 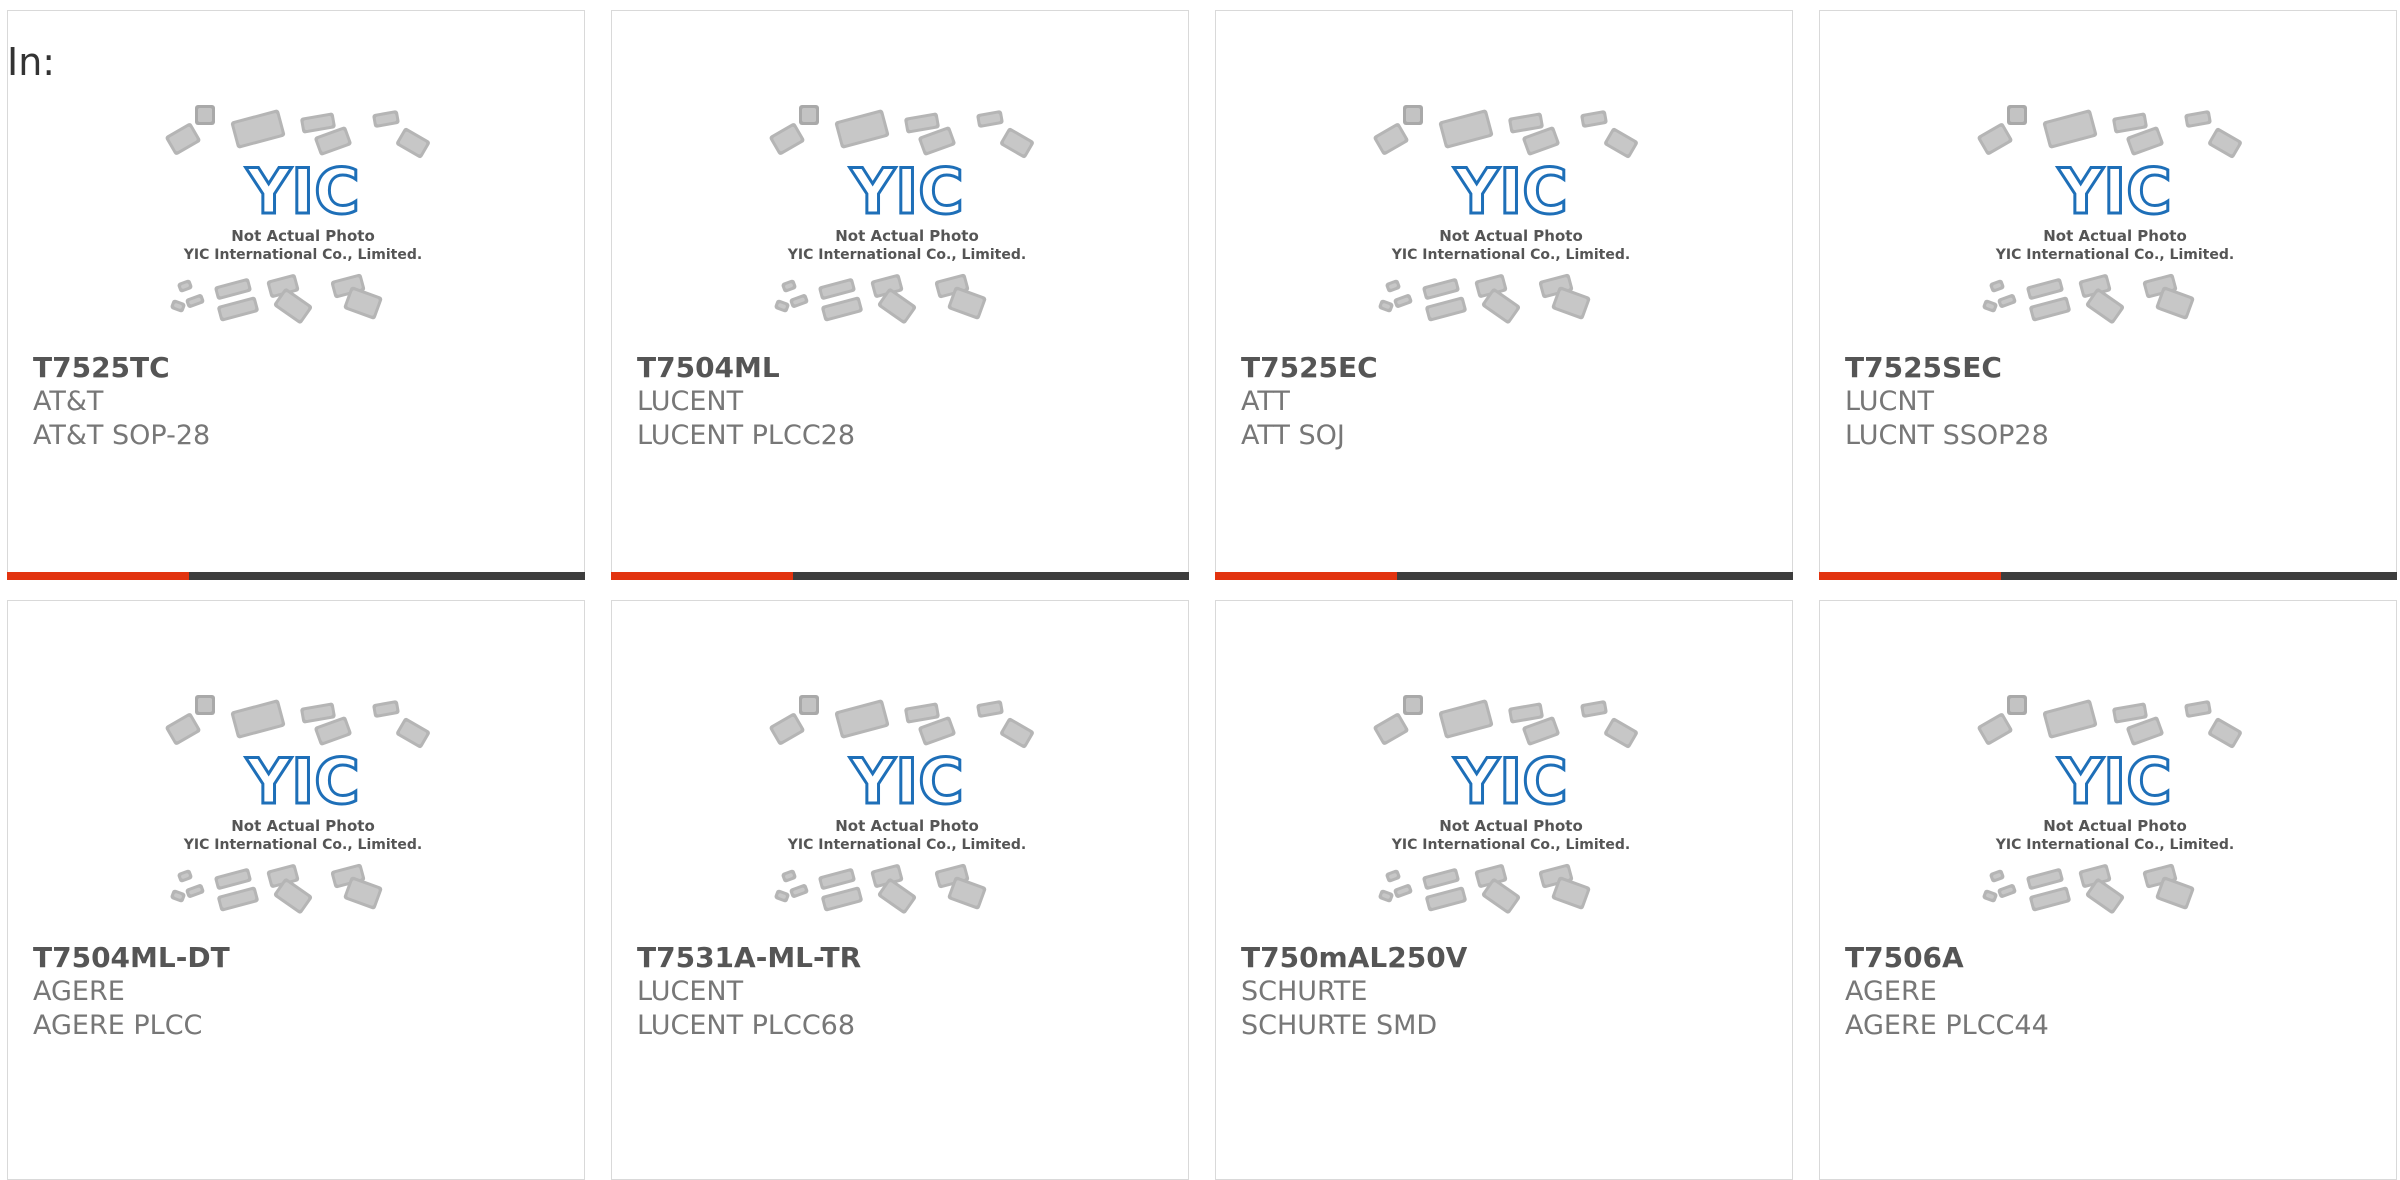 What do you see at coordinates (2110, 368) in the screenshot?
I see `part-number: T7525SEC` at bounding box center [2110, 368].